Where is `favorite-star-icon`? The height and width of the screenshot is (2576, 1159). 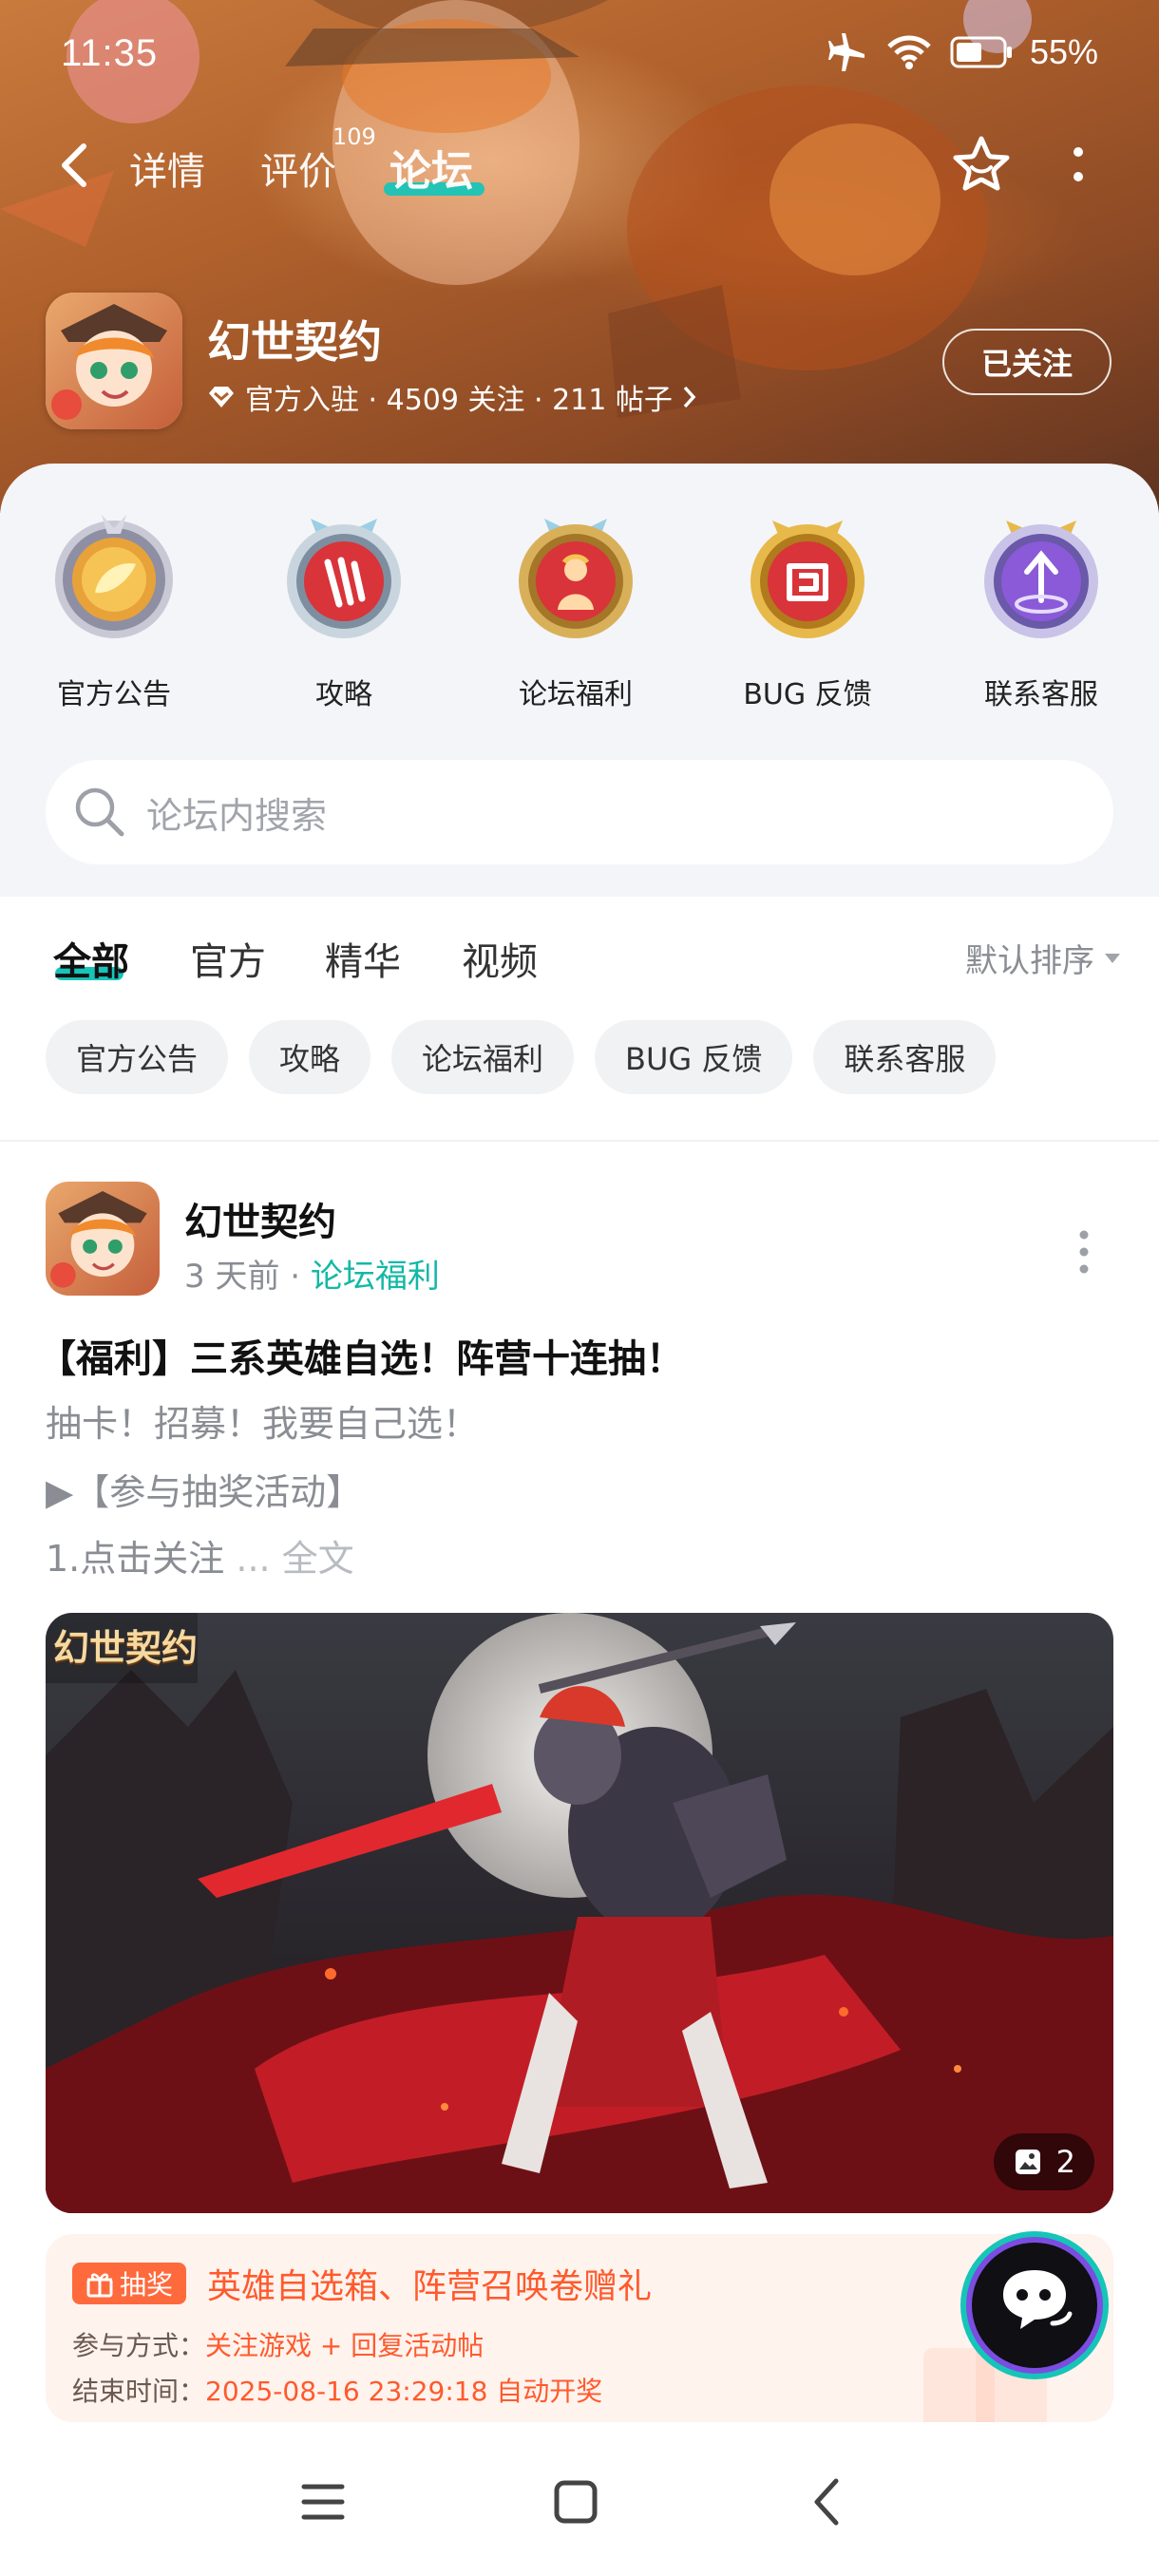 favorite-star-icon is located at coordinates (981, 164).